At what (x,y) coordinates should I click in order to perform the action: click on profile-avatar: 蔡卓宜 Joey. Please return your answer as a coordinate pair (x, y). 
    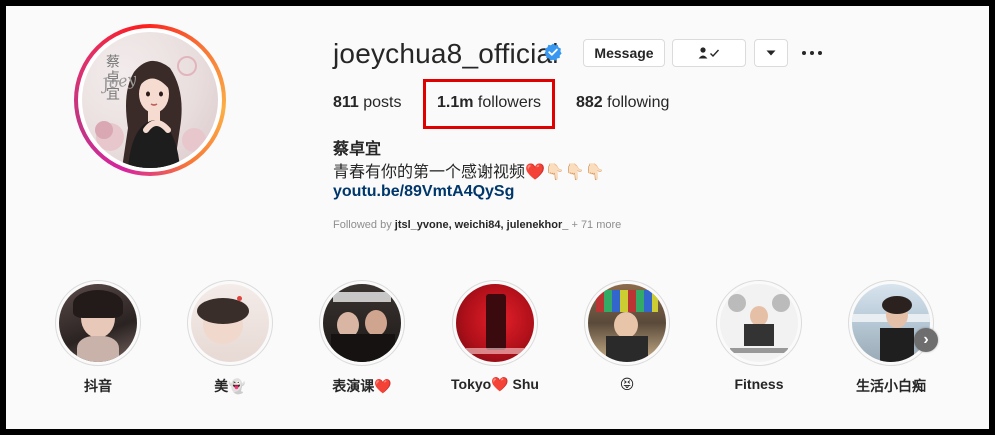
    Looking at the image, I should click on (150, 100).